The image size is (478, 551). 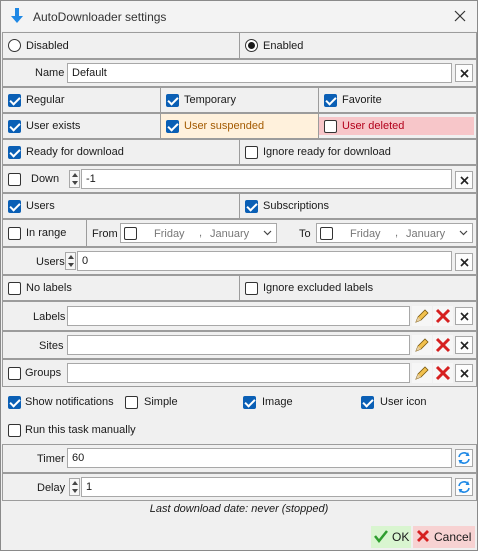 I want to click on ignore-ready-option: Ignore ready for download, so click(x=358, y=152).